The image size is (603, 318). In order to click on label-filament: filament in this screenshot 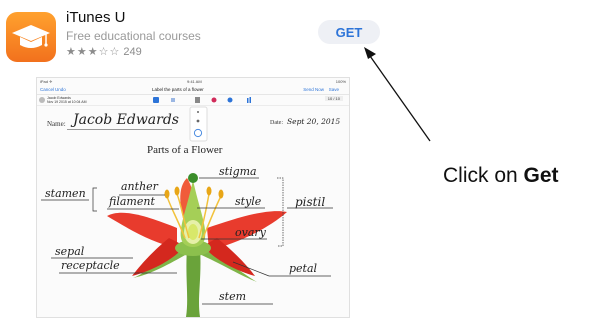, I will do `click(132, 201)`.